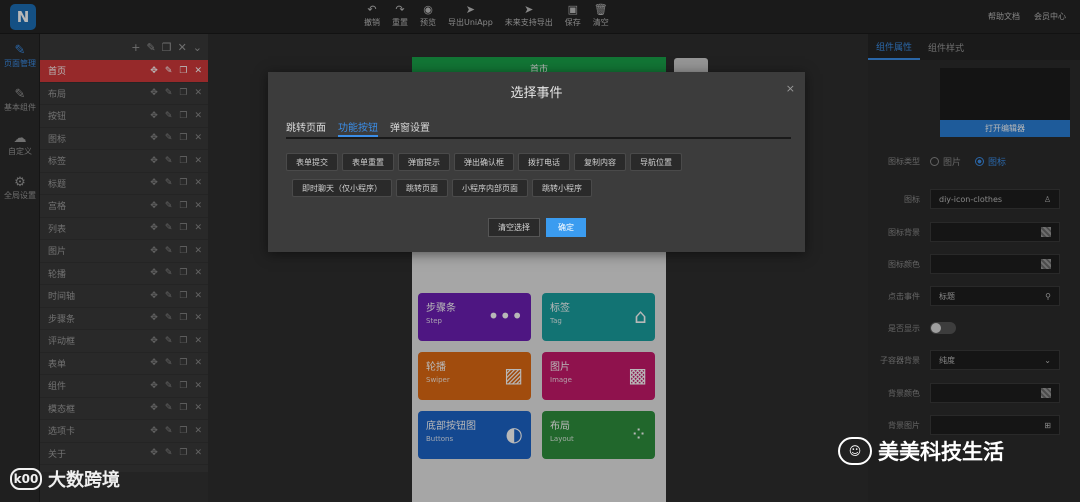 The image size is (1080, 502). I want to click on tab-popup-settings: 弹窗设置, so click(410, 128).